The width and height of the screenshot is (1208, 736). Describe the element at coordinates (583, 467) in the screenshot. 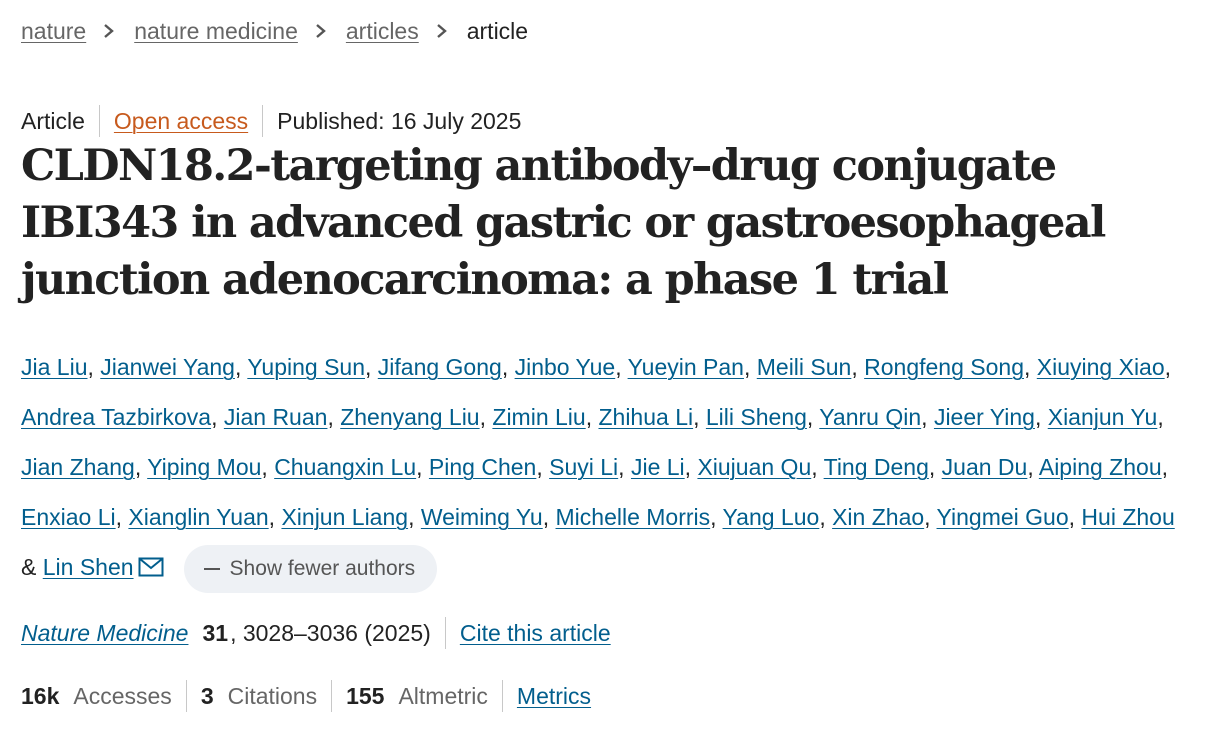

I see `author-link: Suyi Li` at that location.